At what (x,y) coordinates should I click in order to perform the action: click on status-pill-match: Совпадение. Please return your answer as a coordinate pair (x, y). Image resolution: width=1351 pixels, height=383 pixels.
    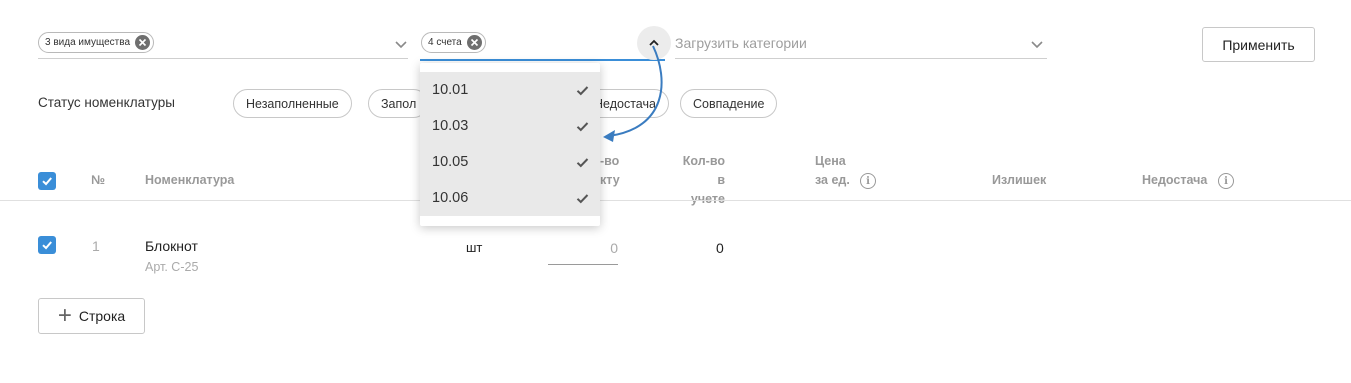
    Looking at the image, I should click on (729, 103).